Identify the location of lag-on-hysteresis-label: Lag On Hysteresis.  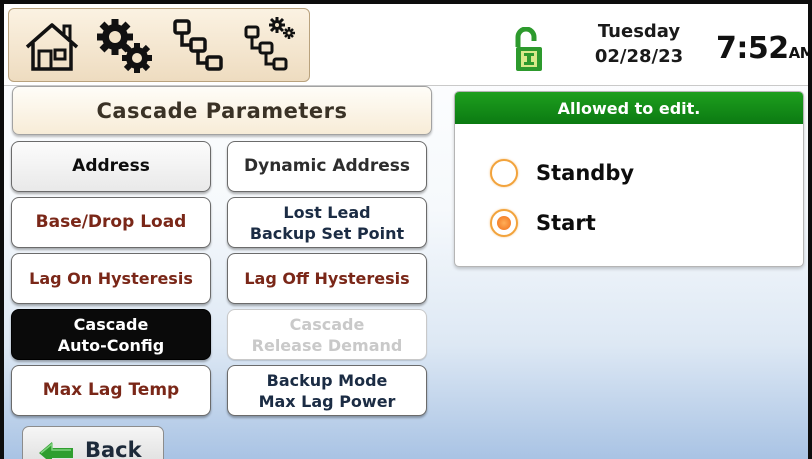
(111, 278).